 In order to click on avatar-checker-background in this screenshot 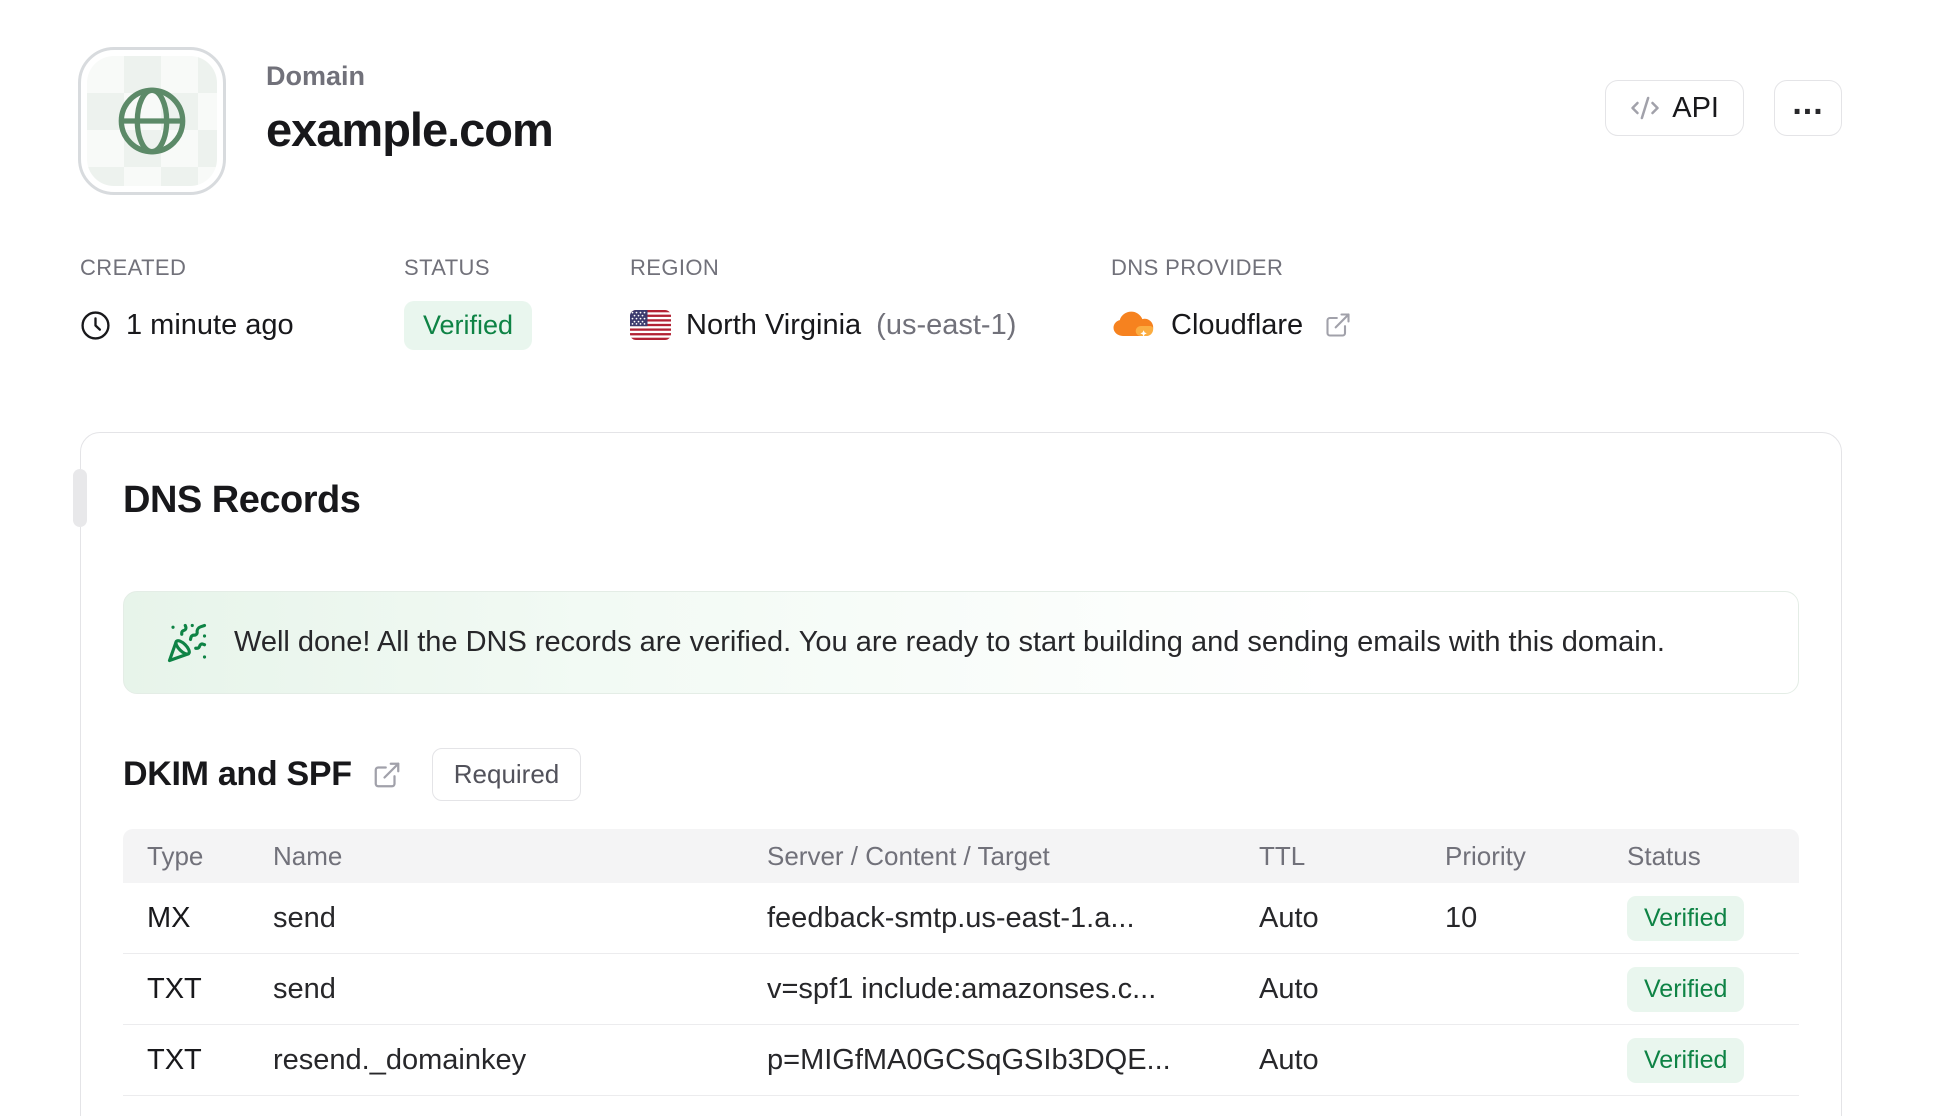, I will do `click(152, 121)`.